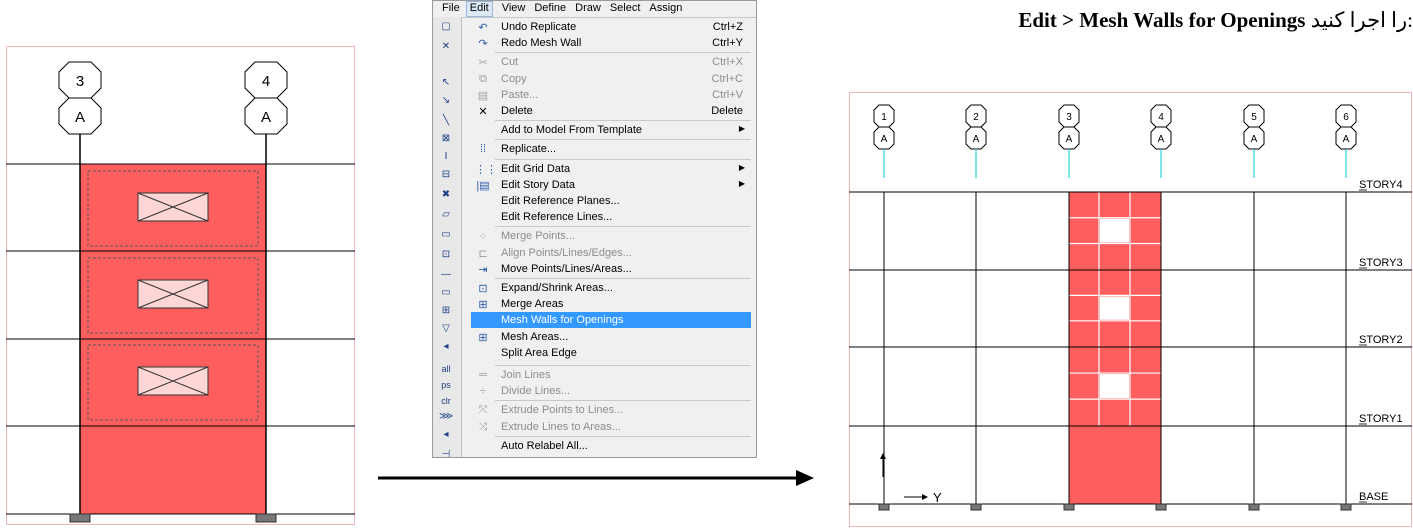 This screenshot has height=532, width=1413. What do you see at coordinates (446, 347) in the screenshot?
I see `scroll-left-icon: ◂` at bounding box center [446, 347].